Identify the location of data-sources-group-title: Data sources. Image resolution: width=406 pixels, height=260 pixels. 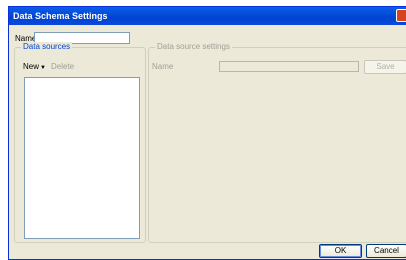
(47, 46).